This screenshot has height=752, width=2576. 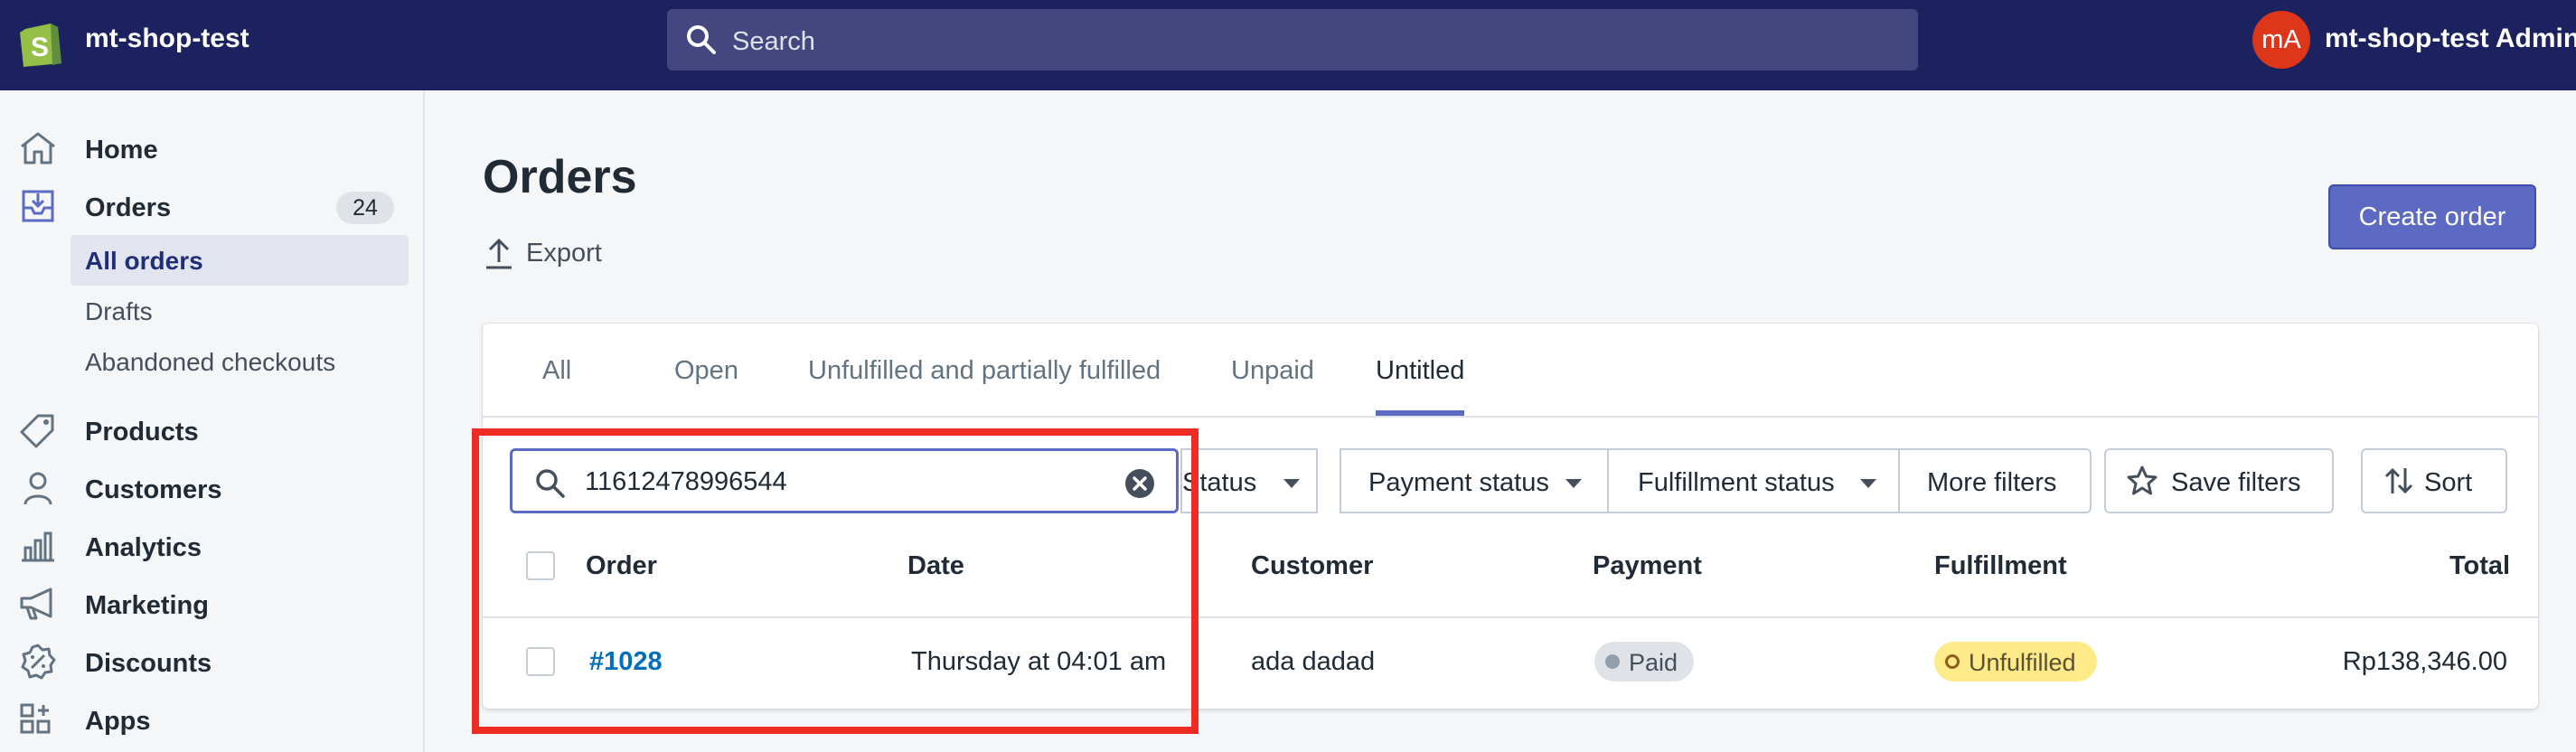 I want to click on save-filters-label: Save filters, so click(x=2236, y=482).